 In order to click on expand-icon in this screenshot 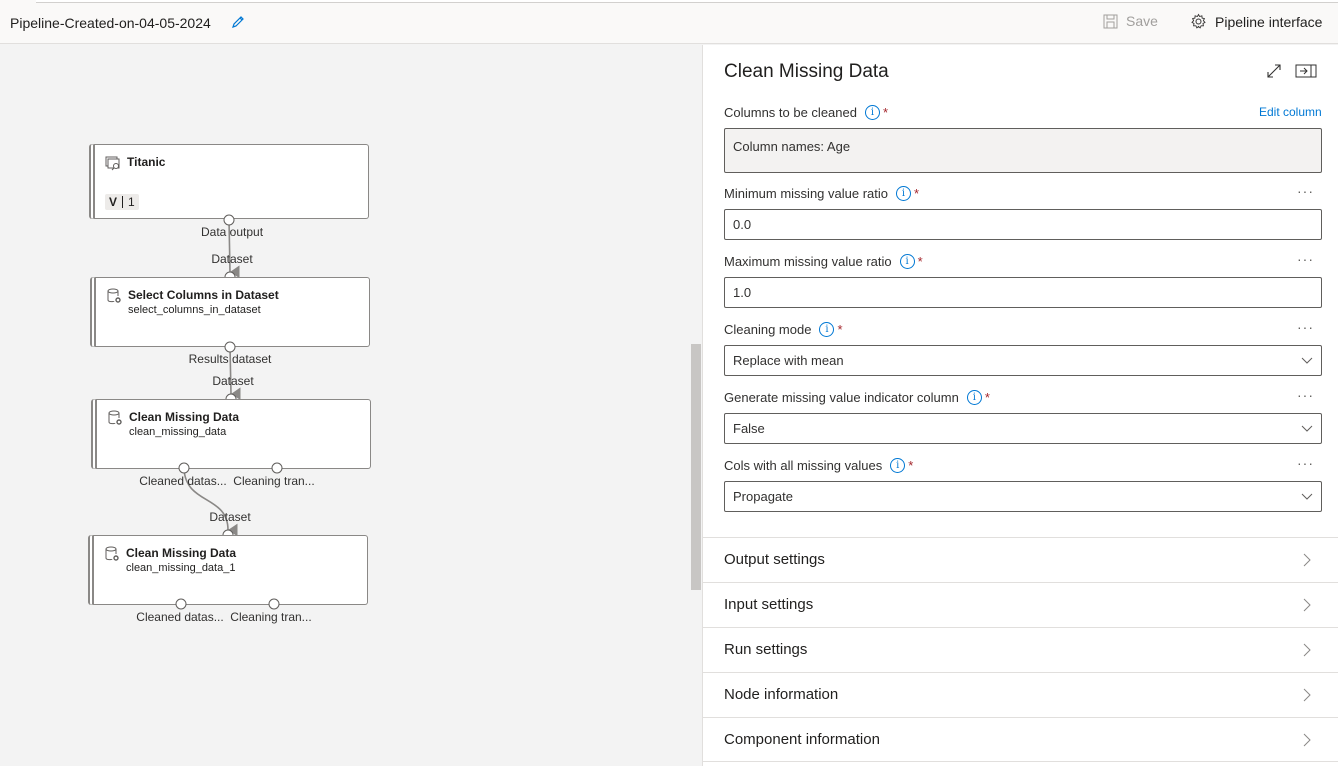, I will do `click(1274, 71)`.